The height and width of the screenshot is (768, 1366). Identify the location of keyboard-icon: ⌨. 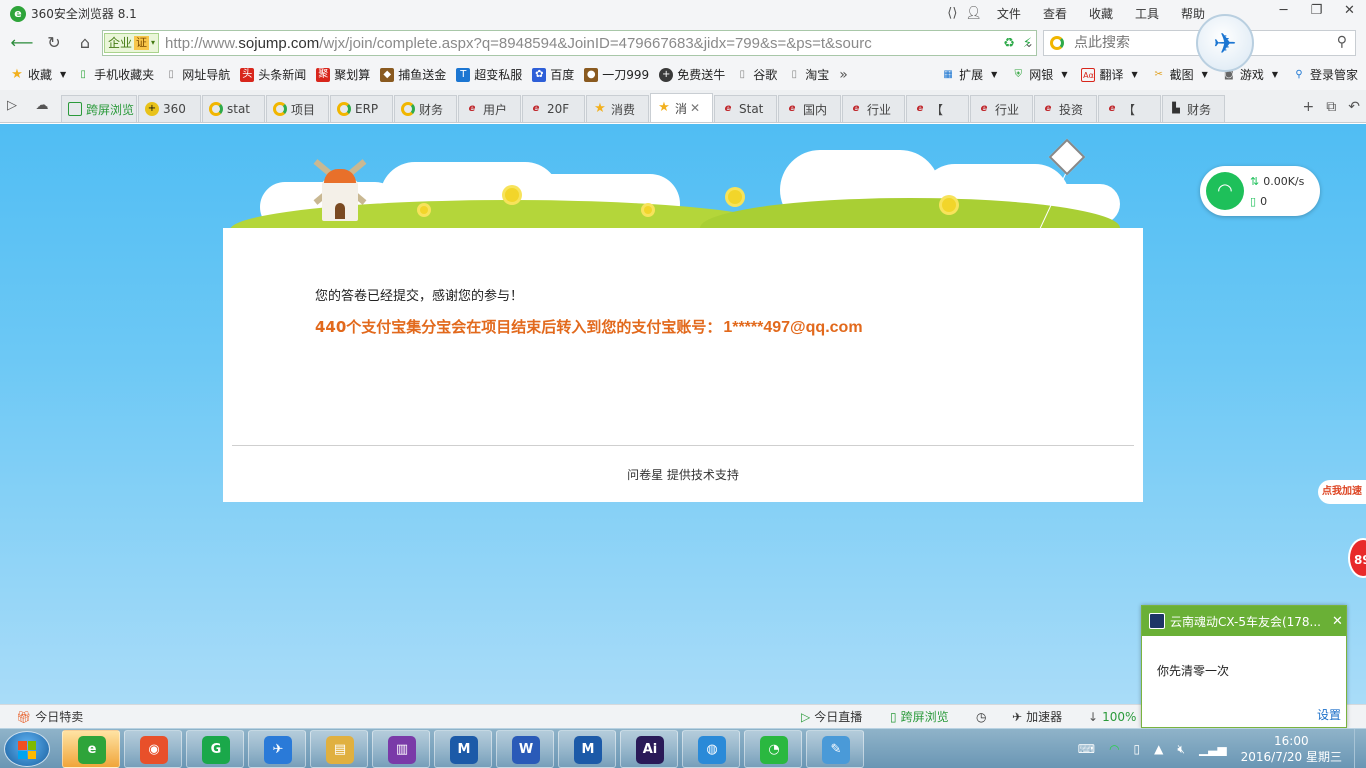
(1086, 749).